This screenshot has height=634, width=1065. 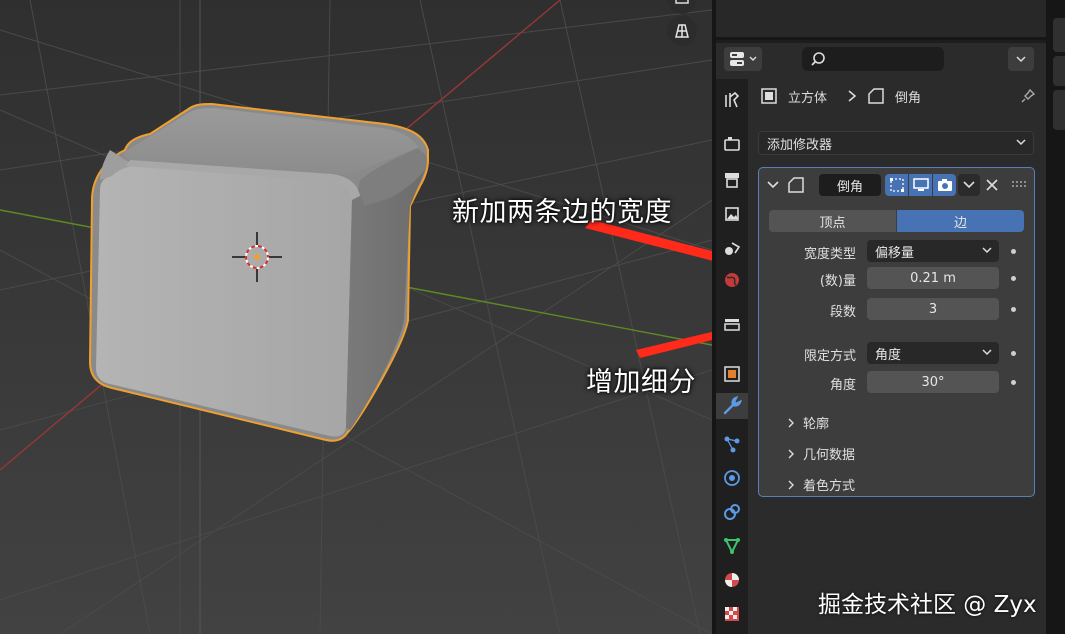 I want to click on properties-header, so click(x=881, y=59).